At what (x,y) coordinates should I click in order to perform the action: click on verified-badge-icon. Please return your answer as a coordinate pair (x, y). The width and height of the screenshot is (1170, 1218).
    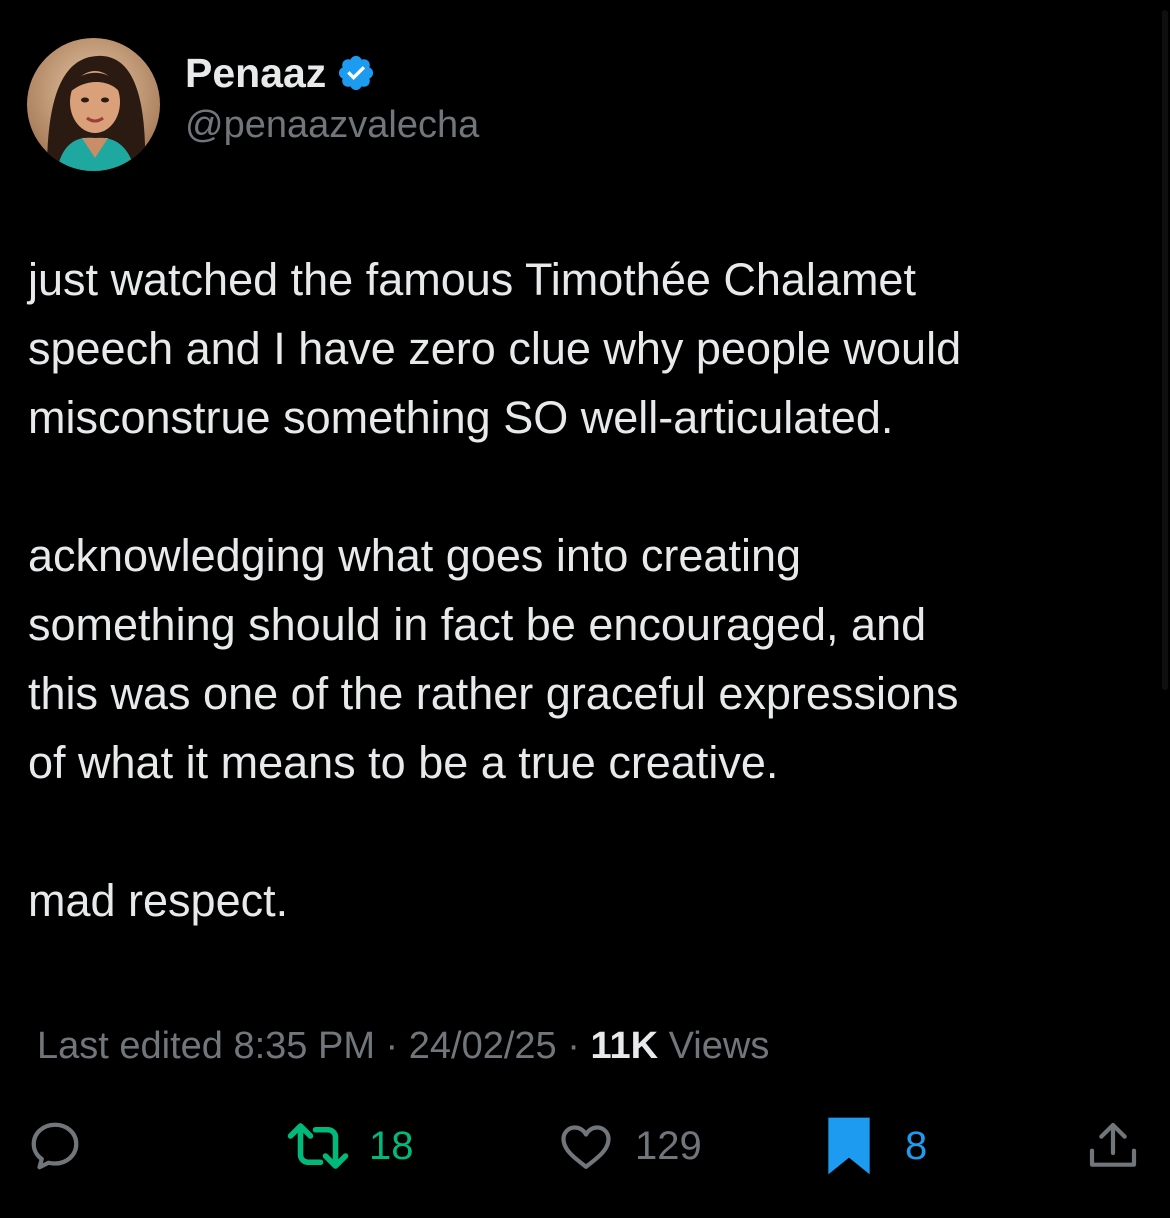
    Looking at the image, I should click on (356, 73).